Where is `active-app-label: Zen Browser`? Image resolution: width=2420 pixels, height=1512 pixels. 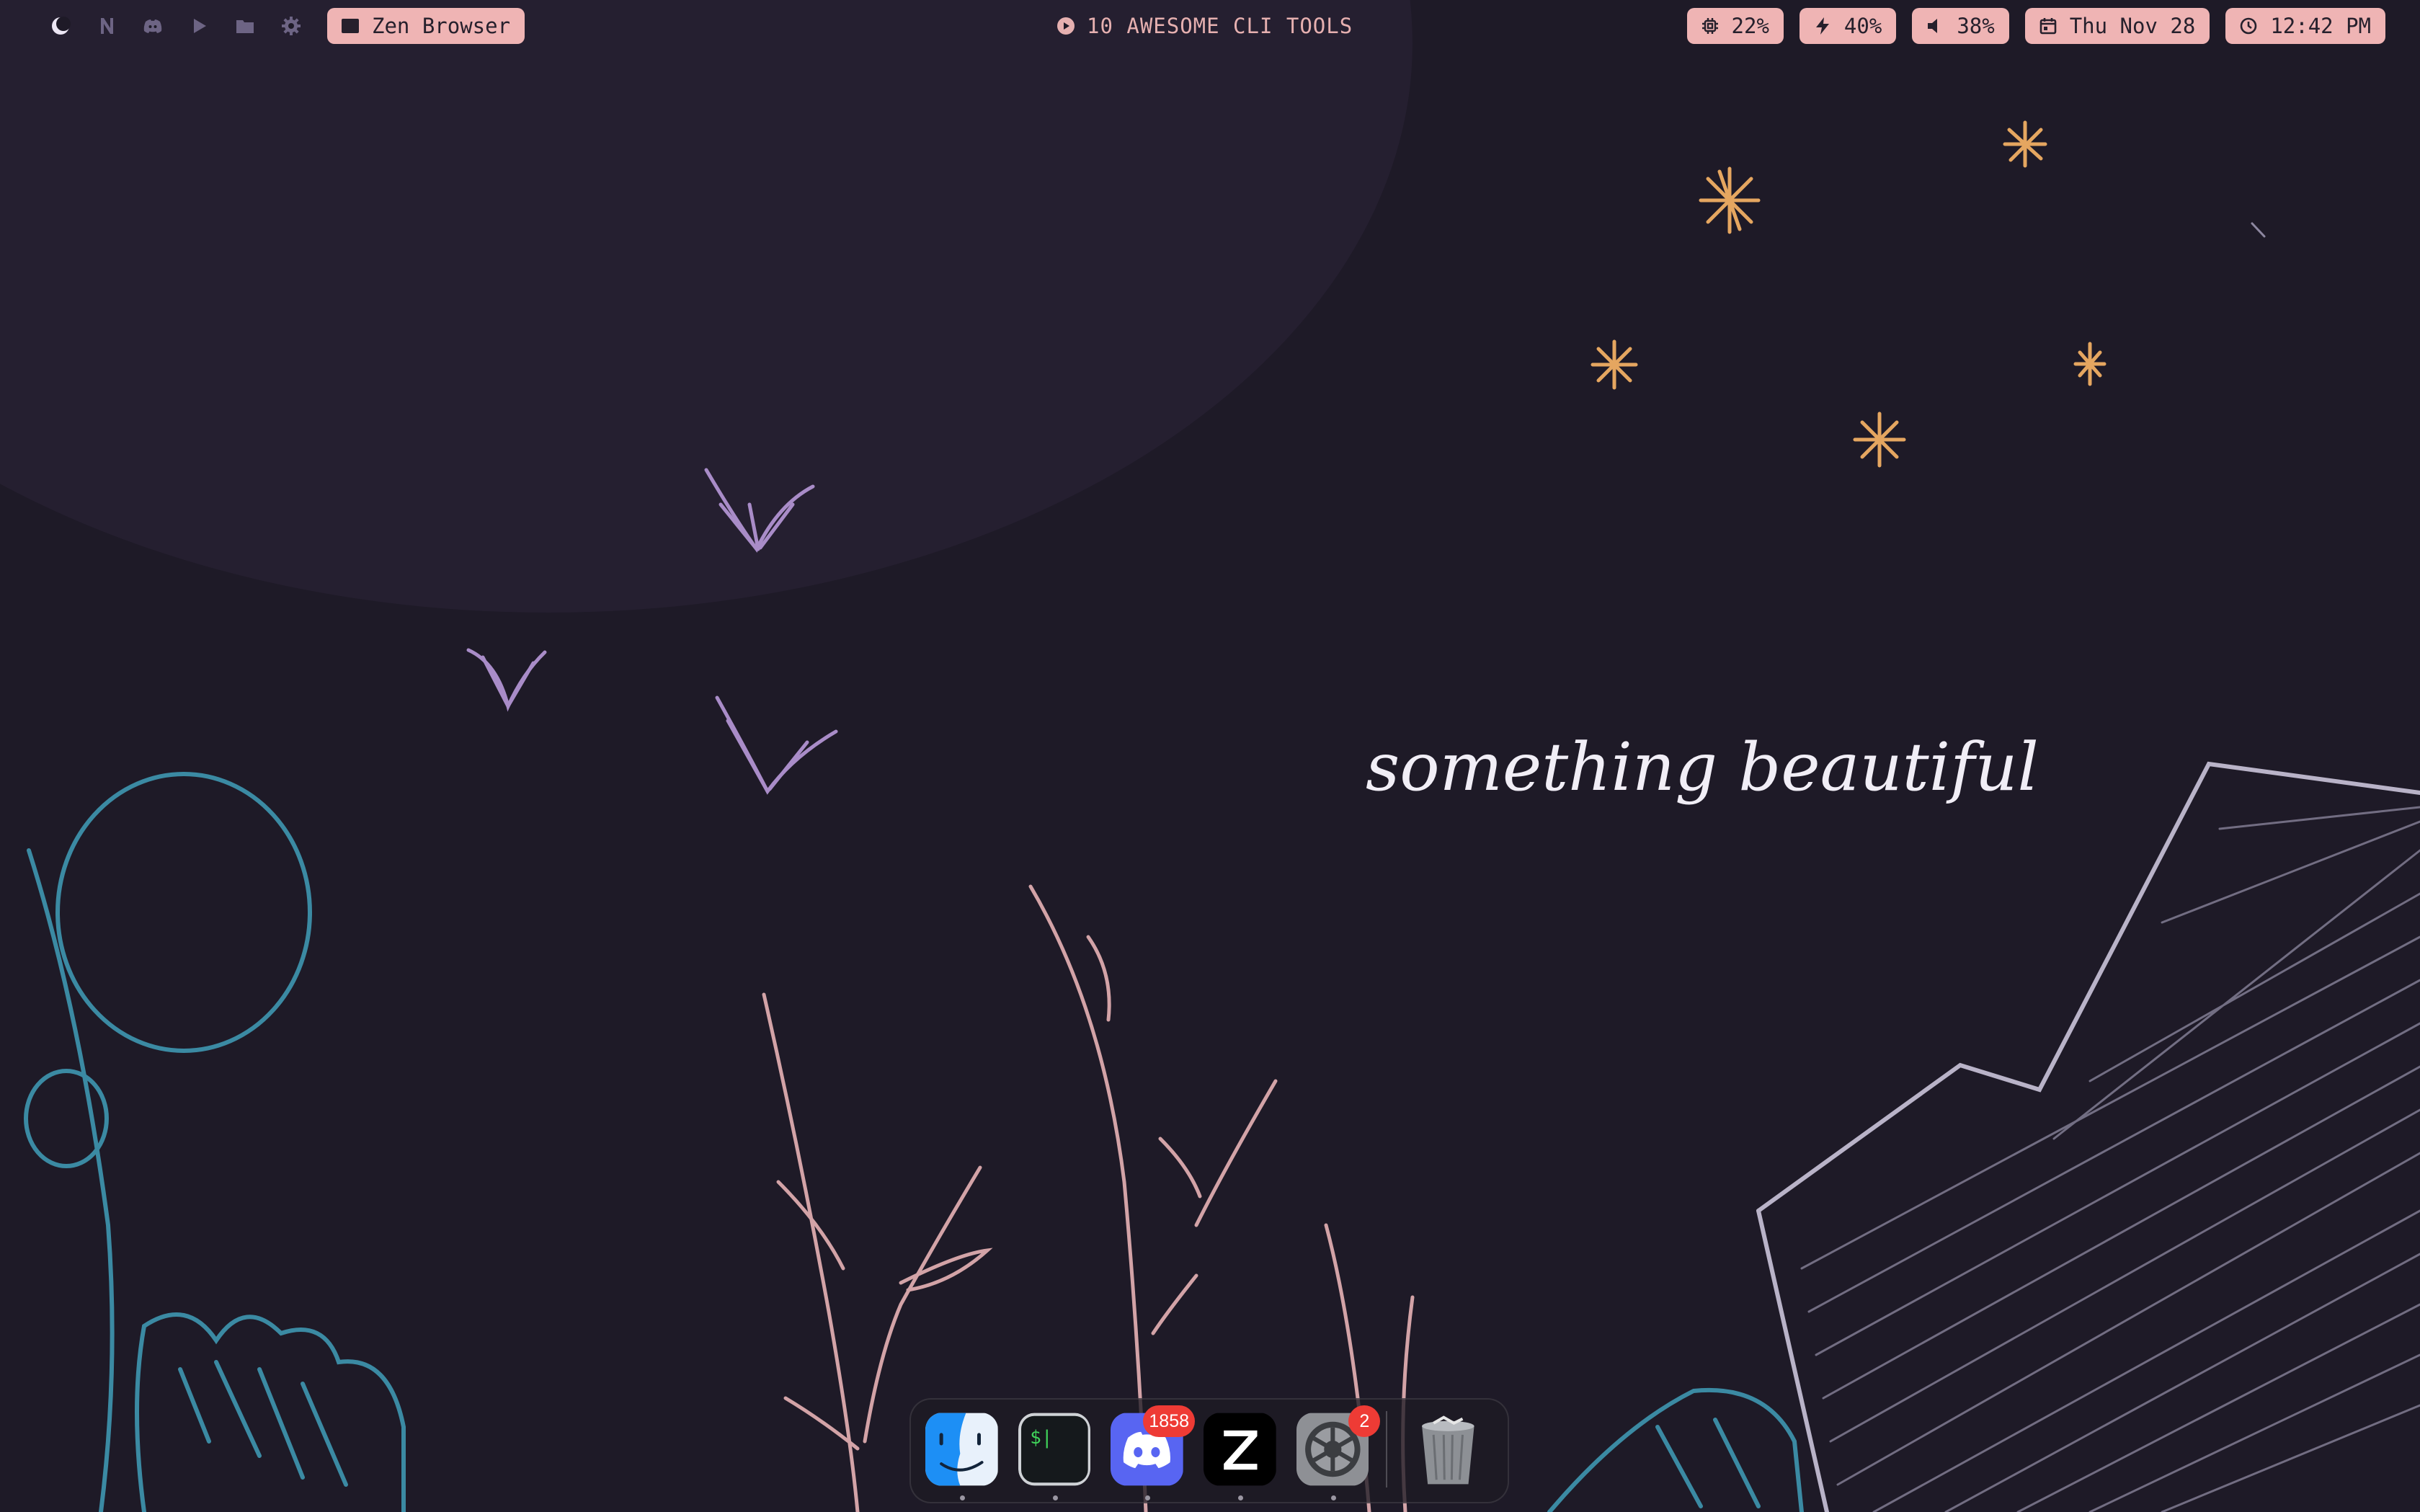
active-app-label: Zen Browser is located at coordinates (441, 26).